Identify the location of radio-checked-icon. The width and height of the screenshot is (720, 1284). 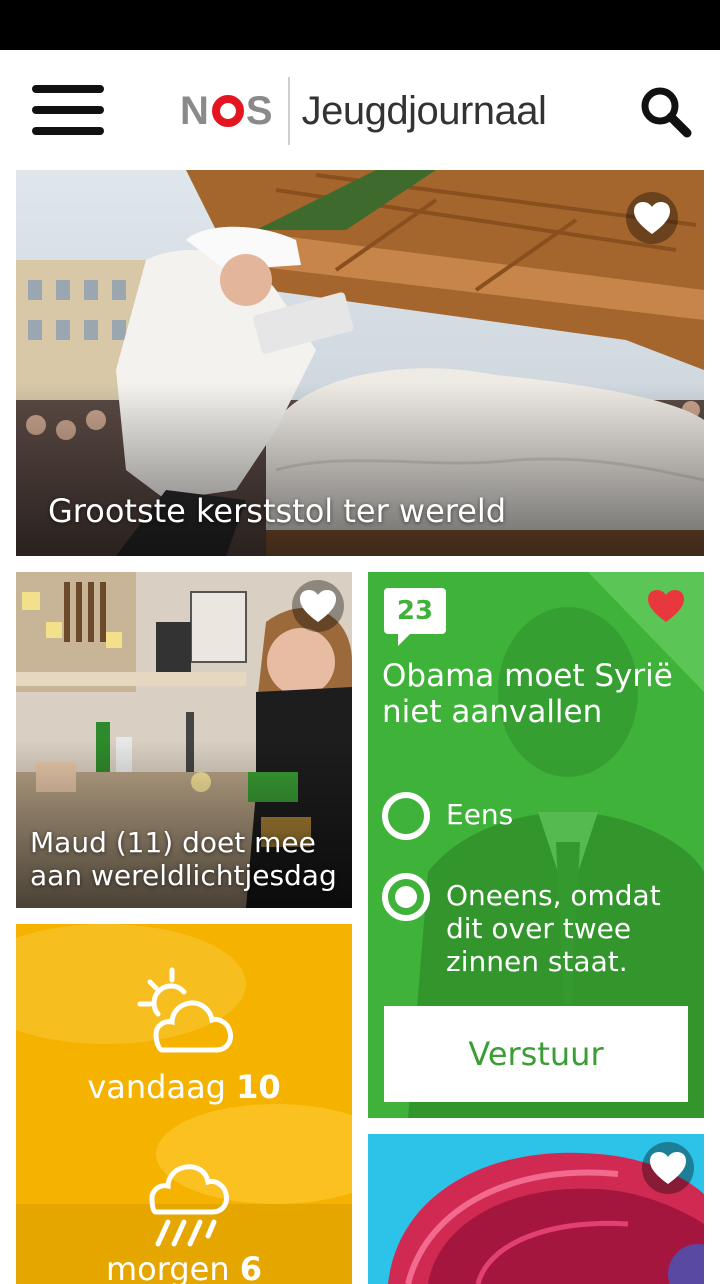
(406, 897).